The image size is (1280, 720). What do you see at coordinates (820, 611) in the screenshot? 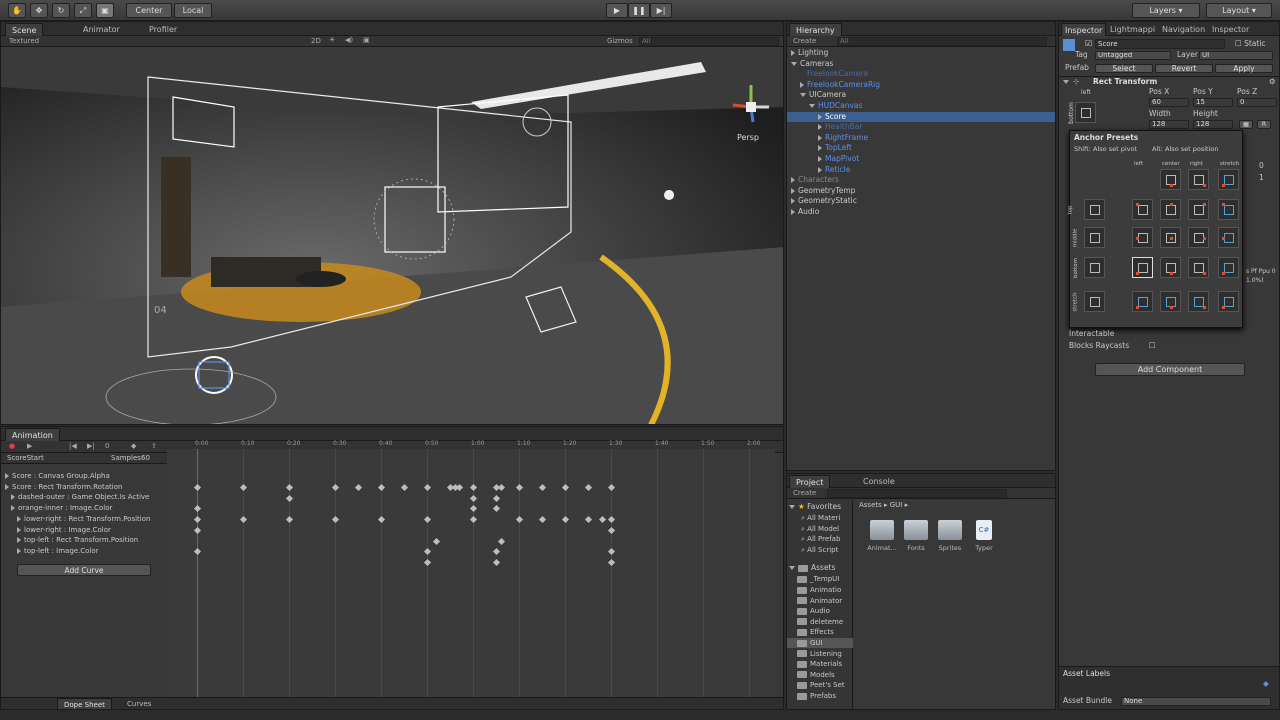
I see `asset-folder: Audio` at bounding box center [820, 611].